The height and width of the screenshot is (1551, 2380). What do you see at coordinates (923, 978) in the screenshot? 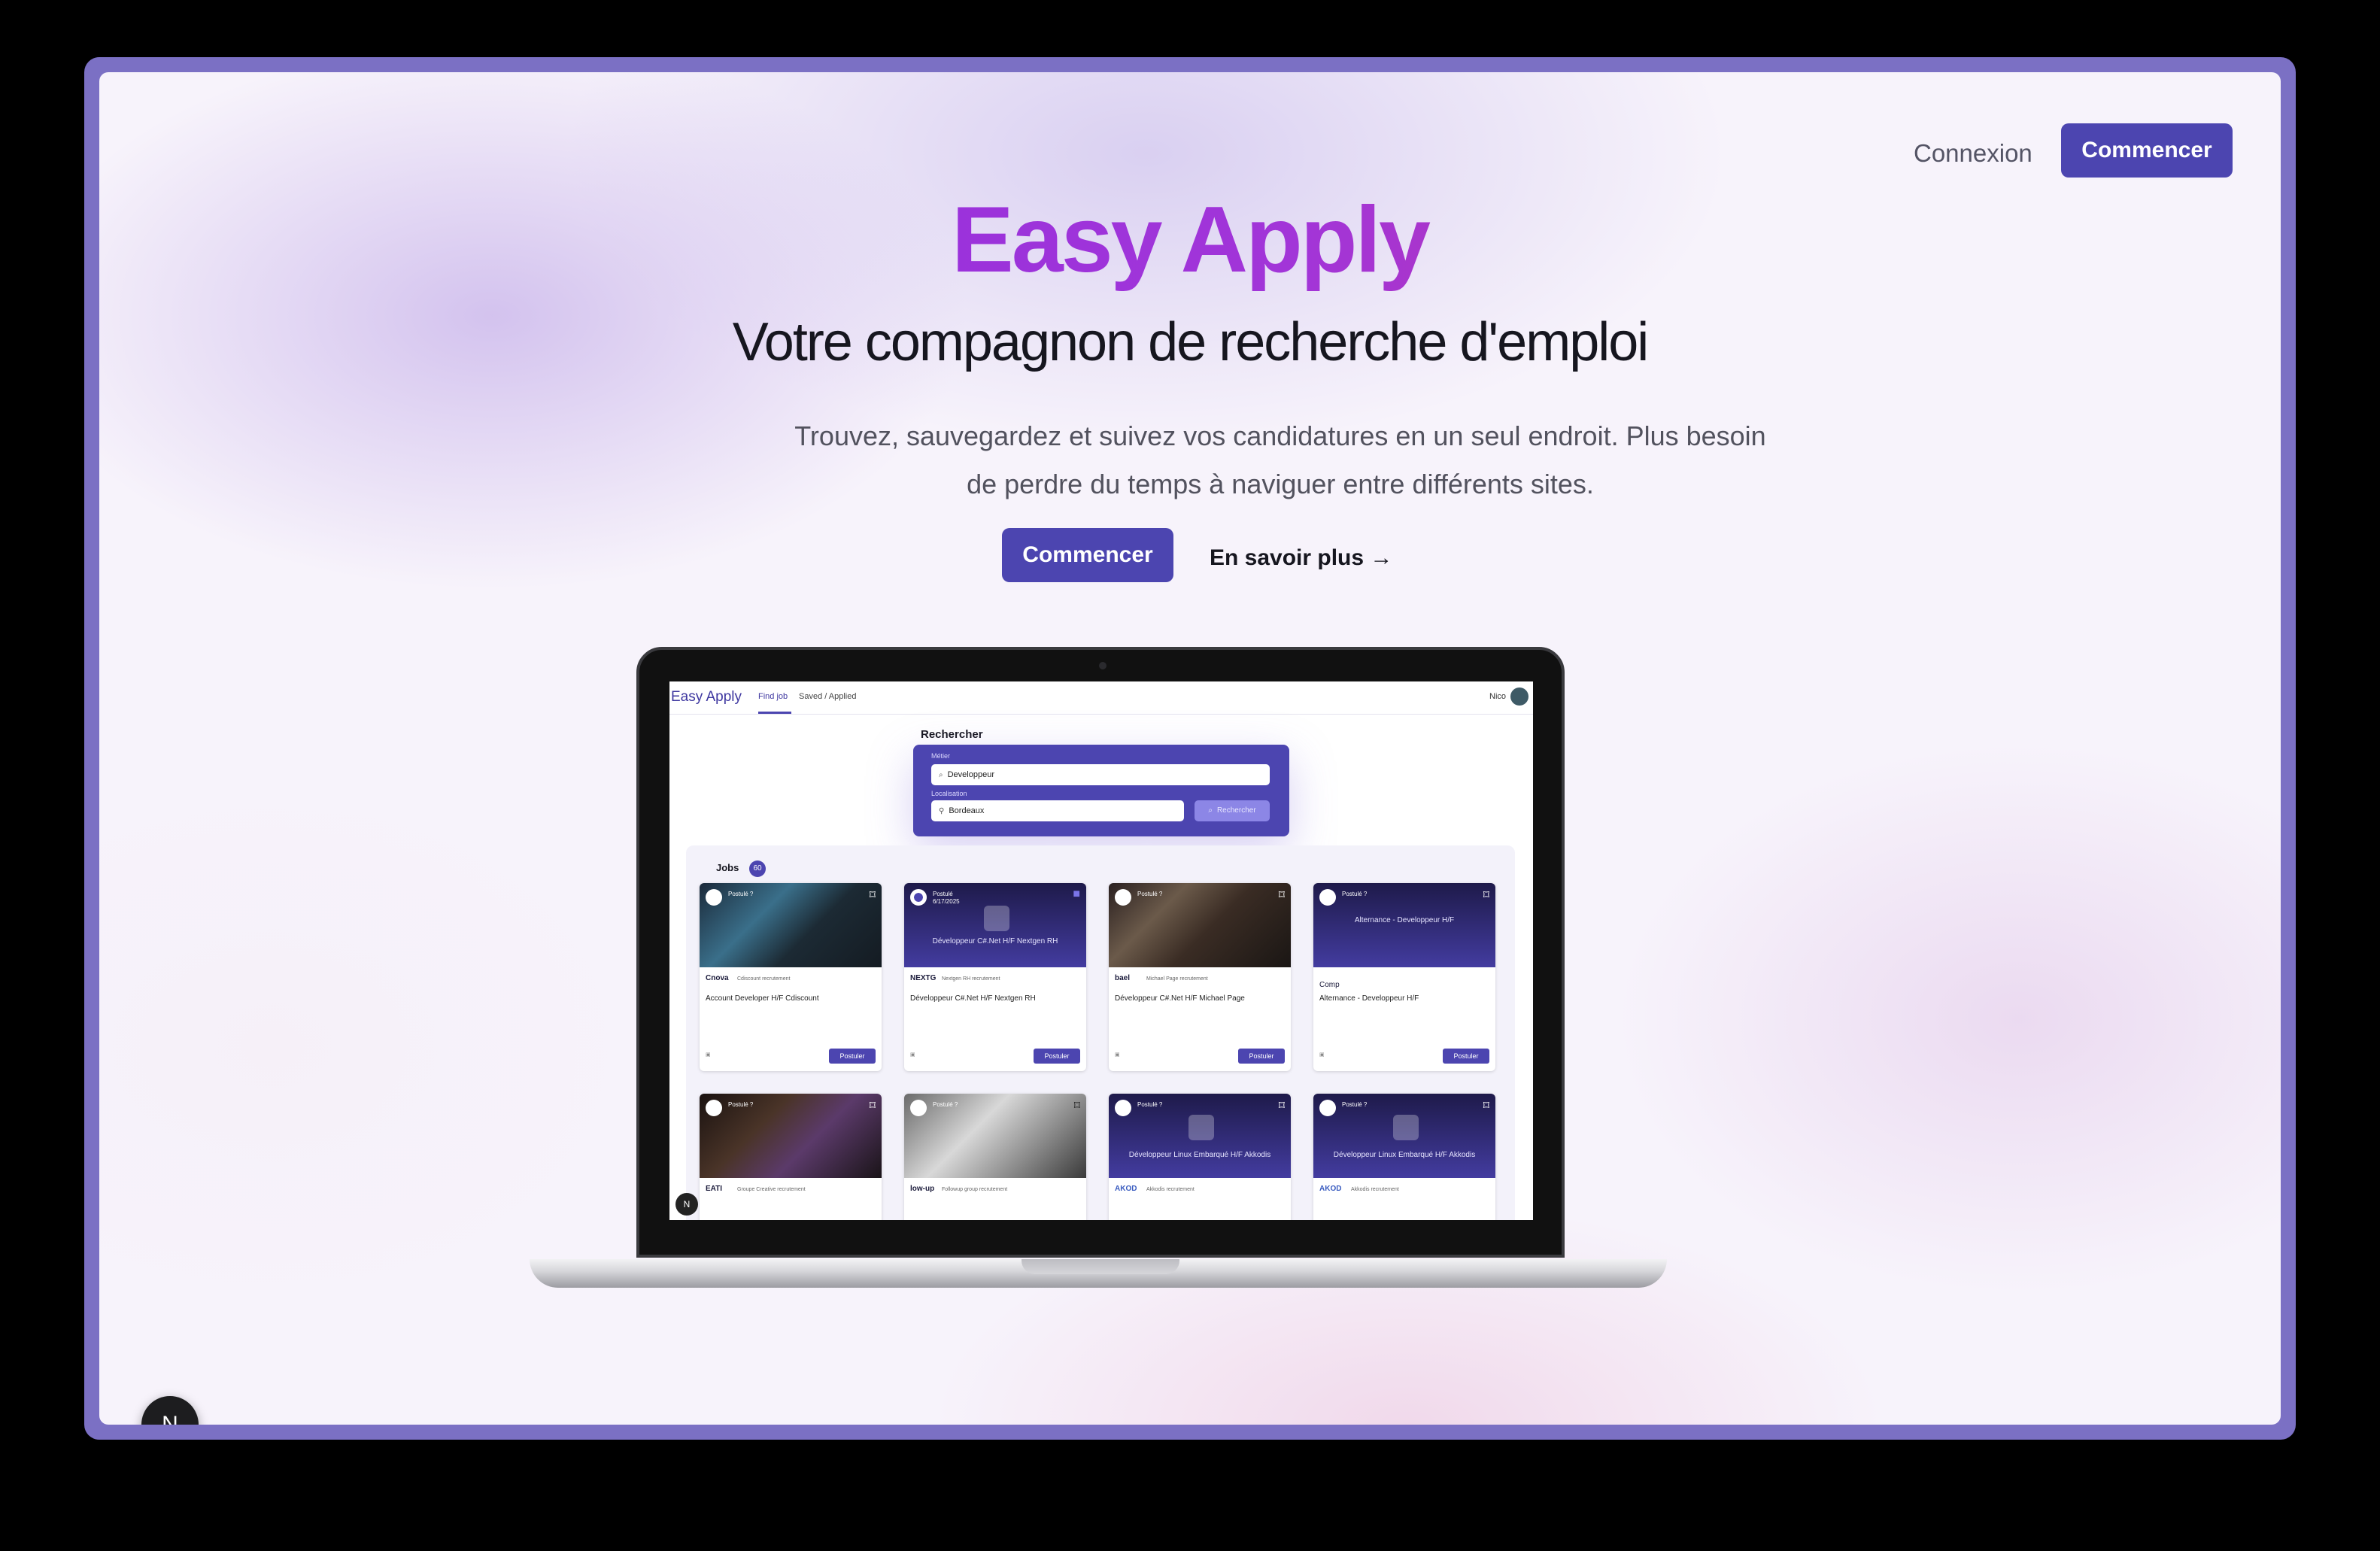
I see `company-logo: NEXTG` at bounding box center [923, 978].